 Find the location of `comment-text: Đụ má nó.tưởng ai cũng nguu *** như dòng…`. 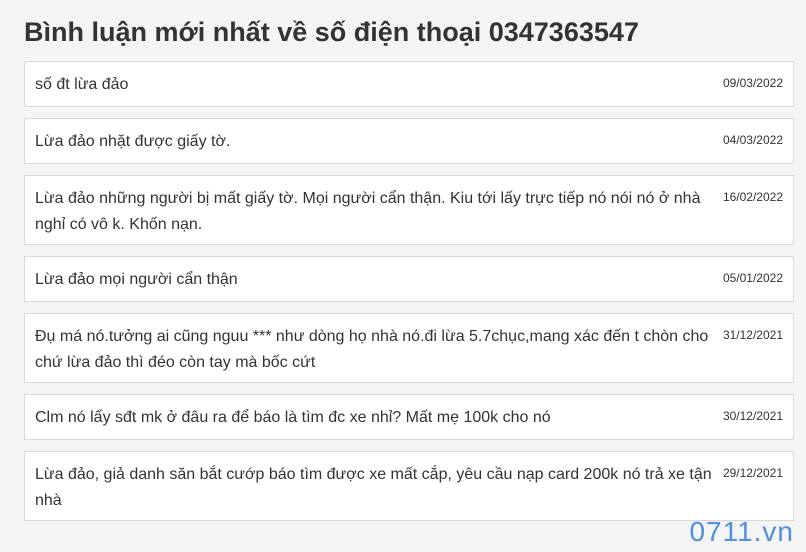

comment-text: Đụ má nó.tưởng ai cũng nguu *** như dòng… is located at coordinates (372, 349).